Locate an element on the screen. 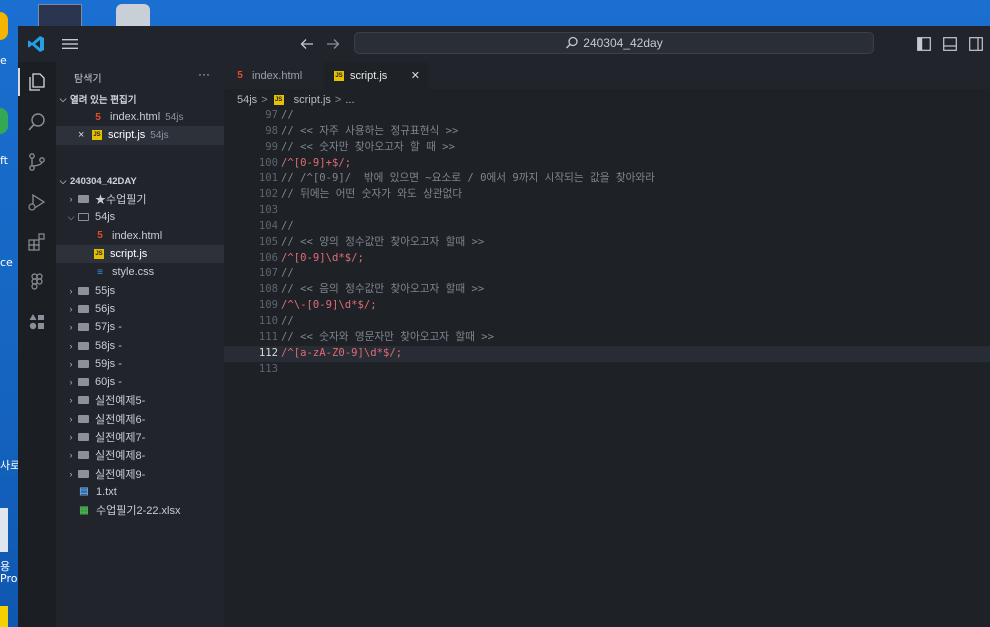  toggle-secondary-sidebar-icon is located at coordinates (976, 44).